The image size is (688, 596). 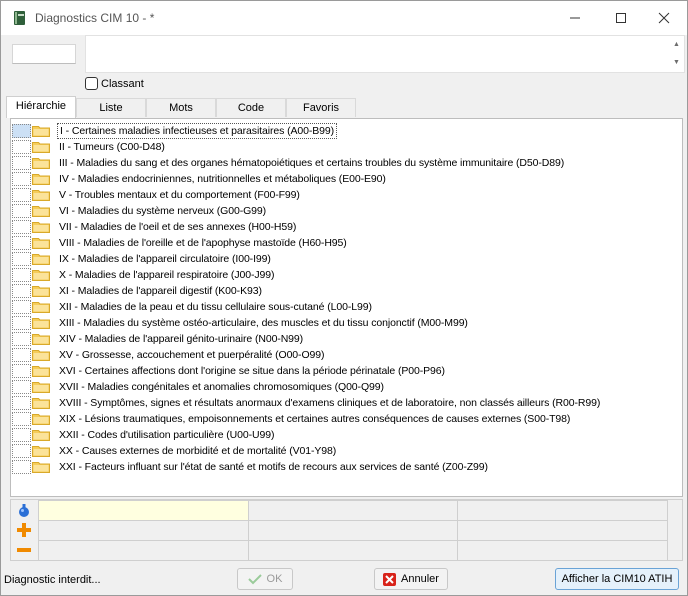 I want to click on diagnosis-grid-area, so click(x=346, y=530).